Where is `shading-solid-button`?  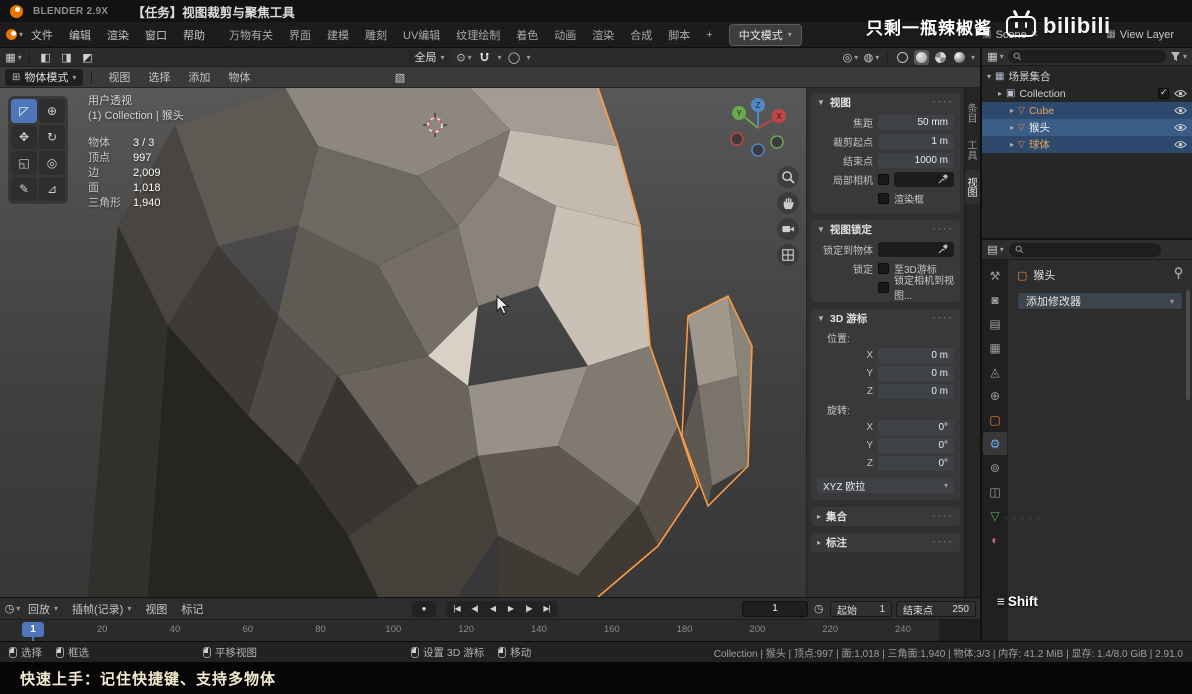
shading-solid-button is located at coordinates (921, 57).